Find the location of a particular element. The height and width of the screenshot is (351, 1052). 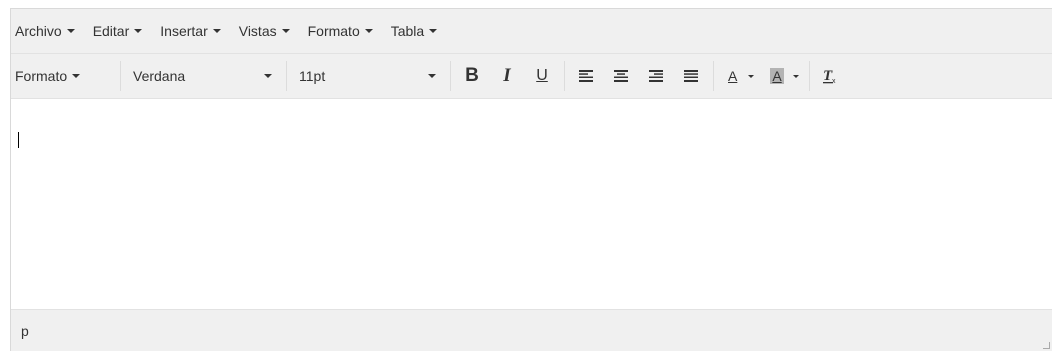

menu-archivo-label: Archivo is located at coordinates (38, 31).